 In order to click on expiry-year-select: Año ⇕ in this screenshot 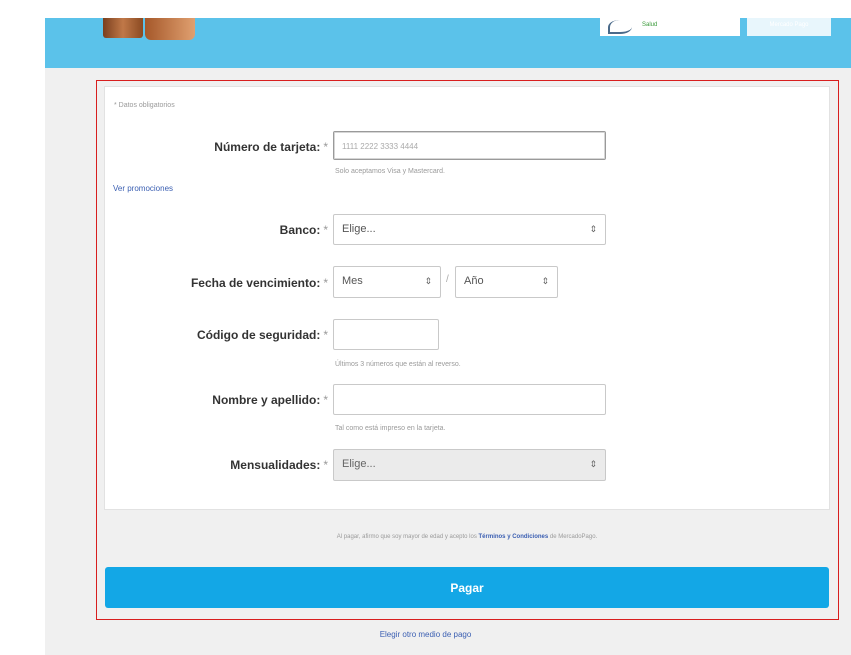, I will do `click(506, 282)`.